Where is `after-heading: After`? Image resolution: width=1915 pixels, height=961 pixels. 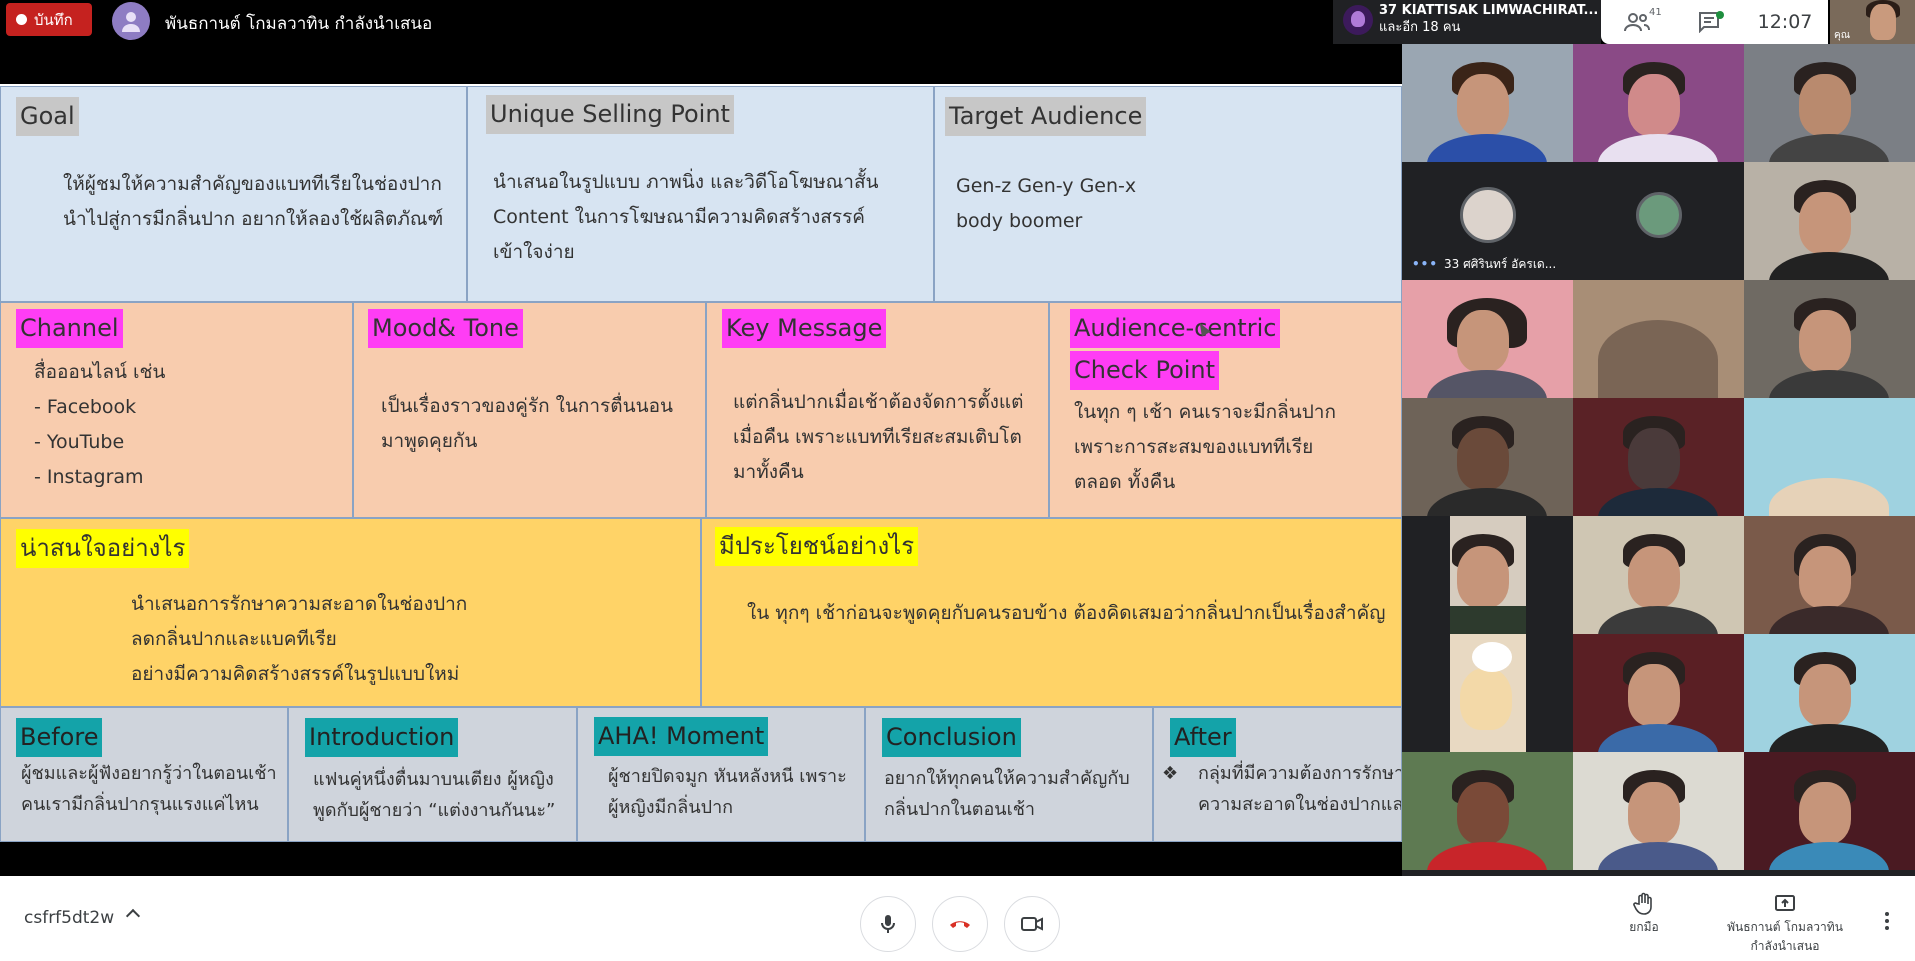 after-heading: After is located at coordinates (1203, 738).